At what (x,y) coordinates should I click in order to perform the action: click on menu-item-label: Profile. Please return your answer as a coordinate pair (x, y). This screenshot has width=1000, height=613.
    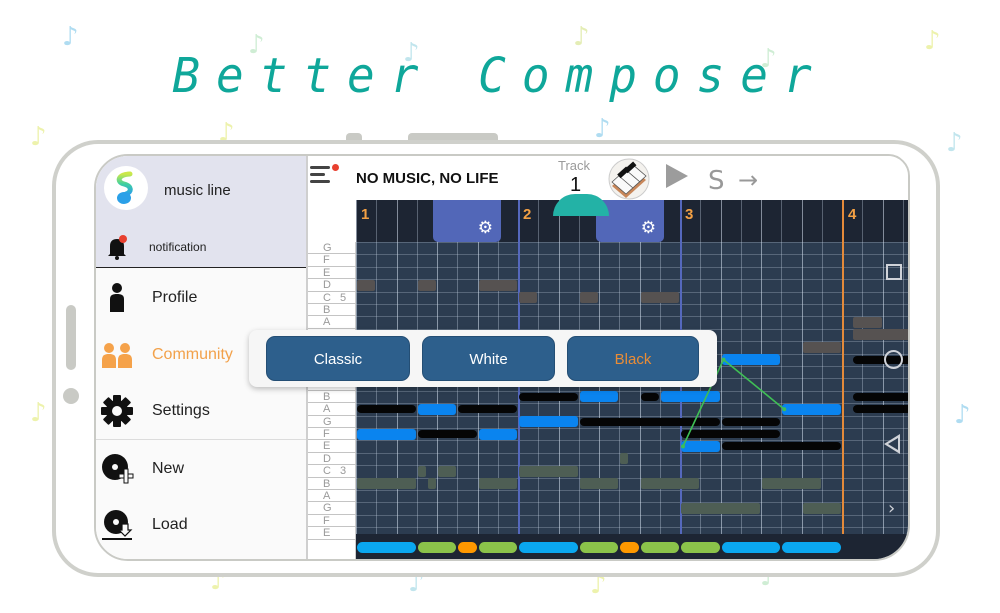
    Looking at the image, I should click on (175, 297).